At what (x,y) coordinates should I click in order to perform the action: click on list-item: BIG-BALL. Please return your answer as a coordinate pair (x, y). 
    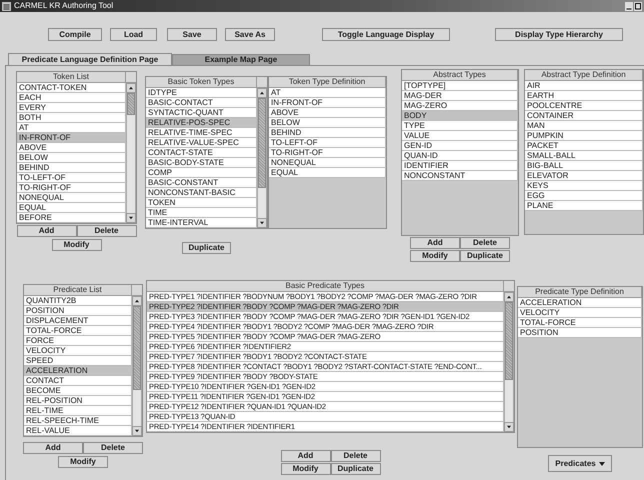
    Looking at the image, I should click on (584, 166).